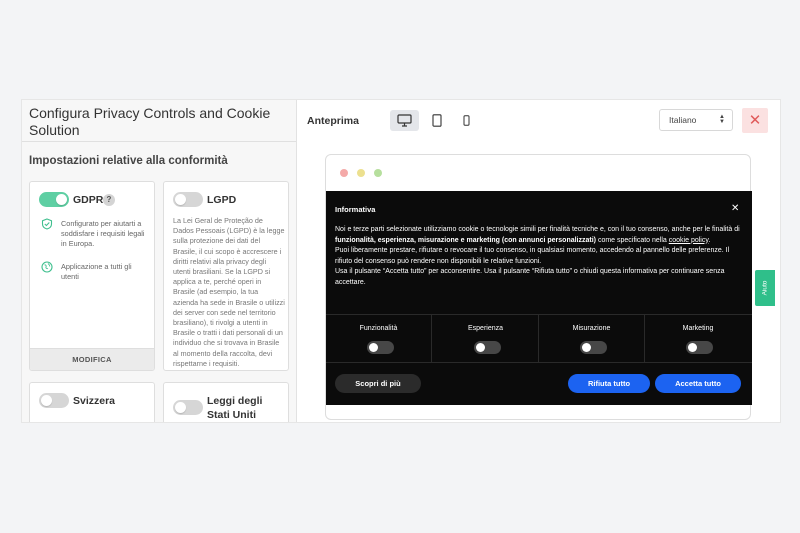  Describe the element at coordinates (378, 173) in the screenshot. I see `window-dot-green` at that location.